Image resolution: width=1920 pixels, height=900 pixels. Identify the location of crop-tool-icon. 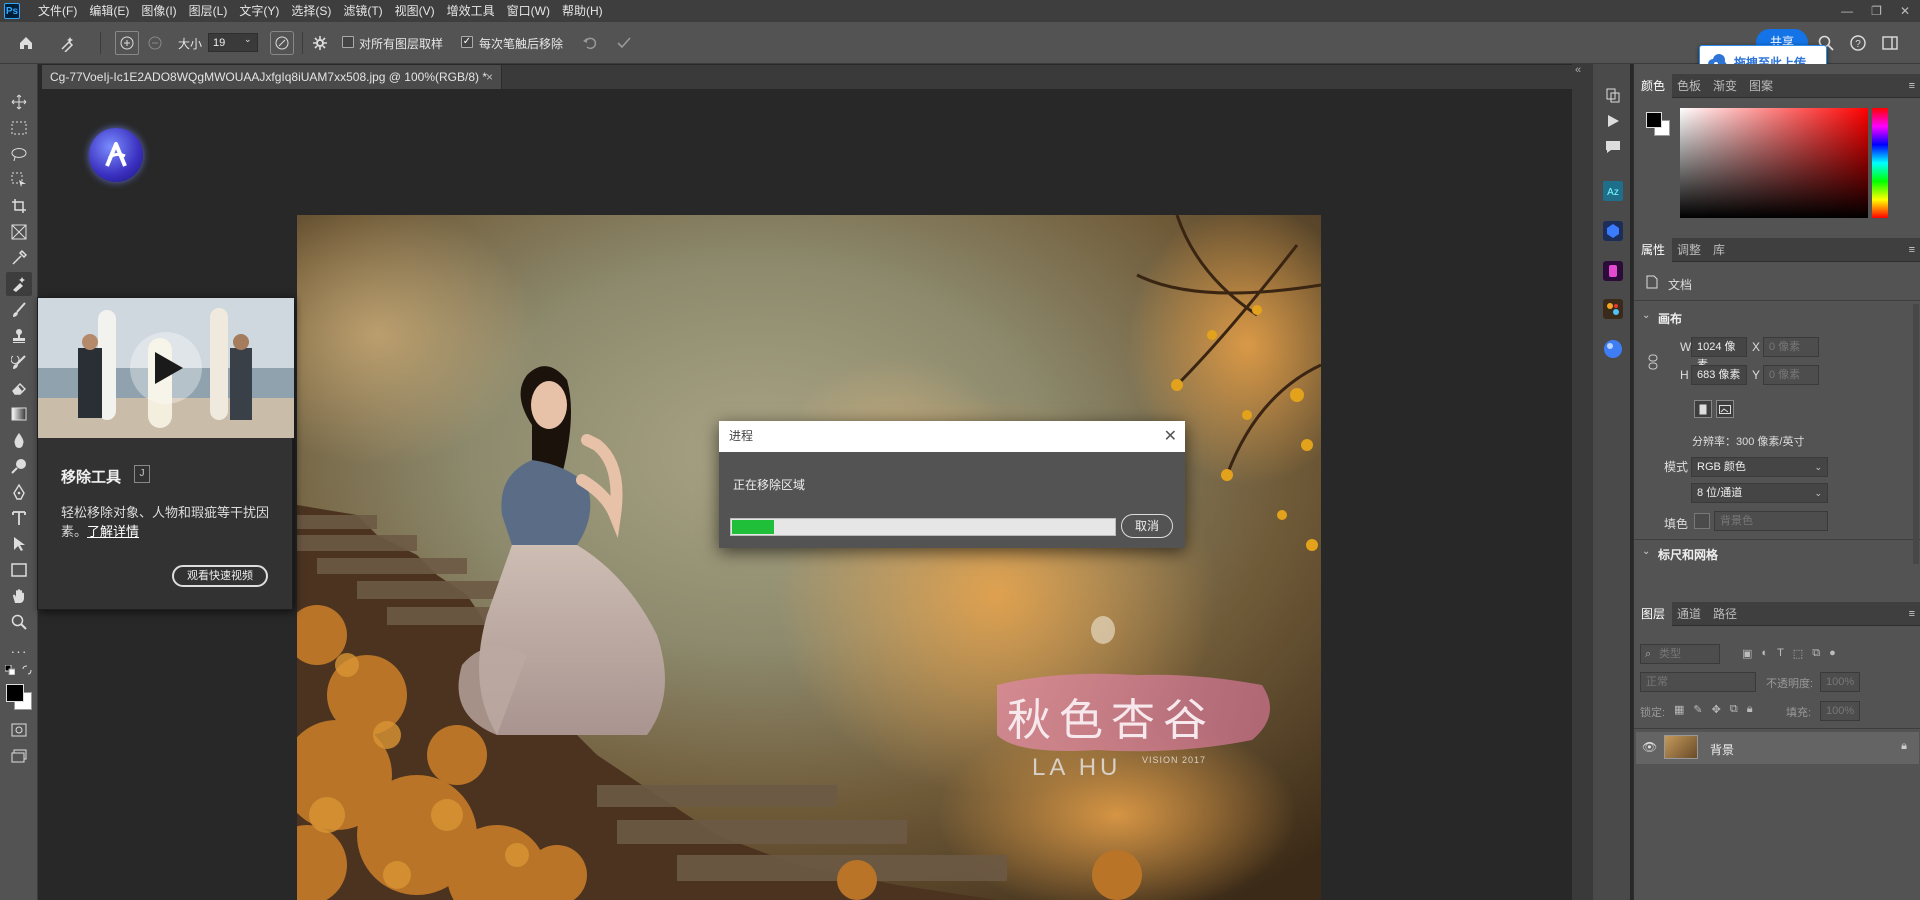
(19, 206).